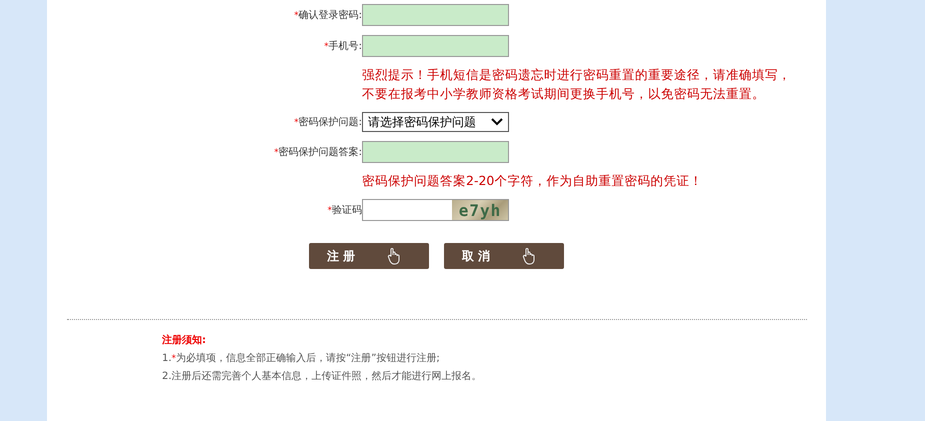 The width and height of the screenshot is (925, 421). I want to click on note-text: 1.*为必填项，信息全部正确输入后，请按“注册”按钮进行注册;, so click(301, 359).